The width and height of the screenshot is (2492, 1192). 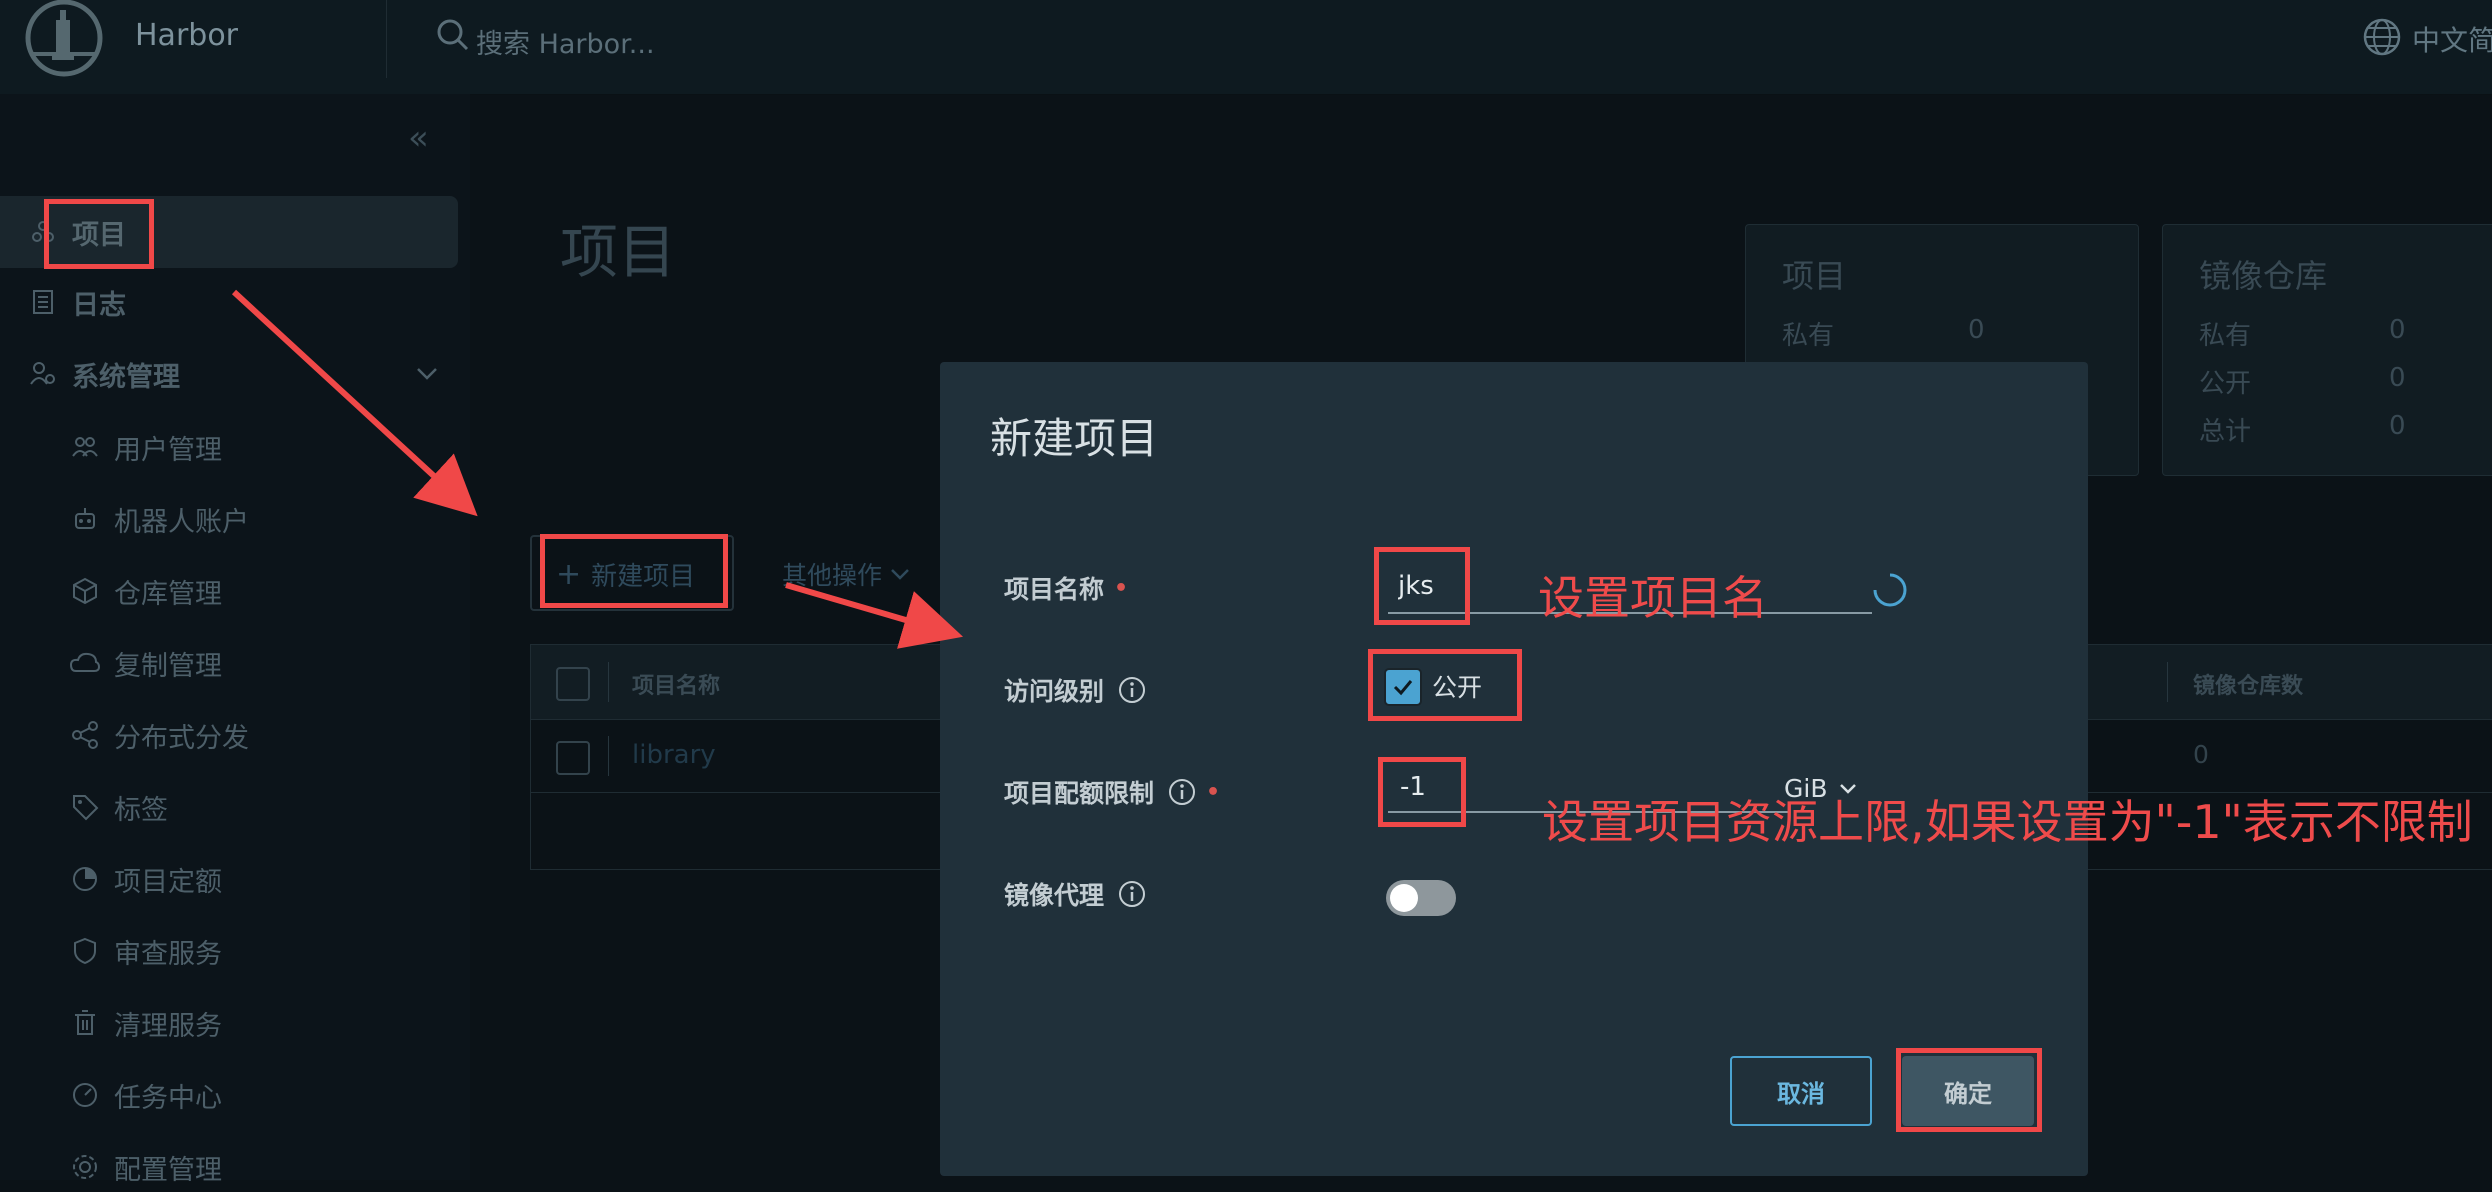 What do you see at coordinates (2007, 822) in the screenshot?
I see `annotation-set-quota: 设置项目资源上限,如果设置为"-1"表示不限制` at bounding box center [2007, 822].